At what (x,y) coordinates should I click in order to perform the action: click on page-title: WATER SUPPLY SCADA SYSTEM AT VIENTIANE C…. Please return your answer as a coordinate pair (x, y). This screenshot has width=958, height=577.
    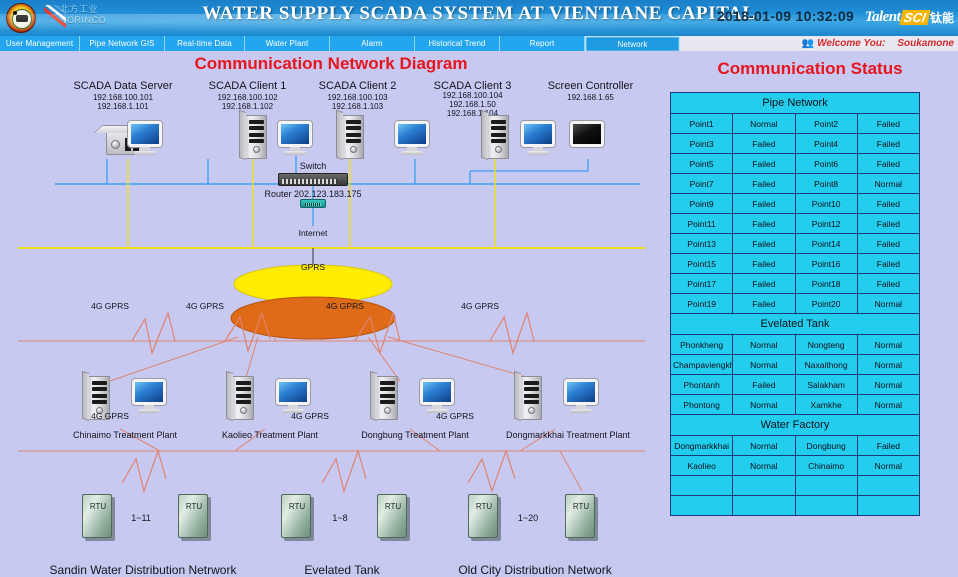
    Looking at the image, I should click on (479, 13).